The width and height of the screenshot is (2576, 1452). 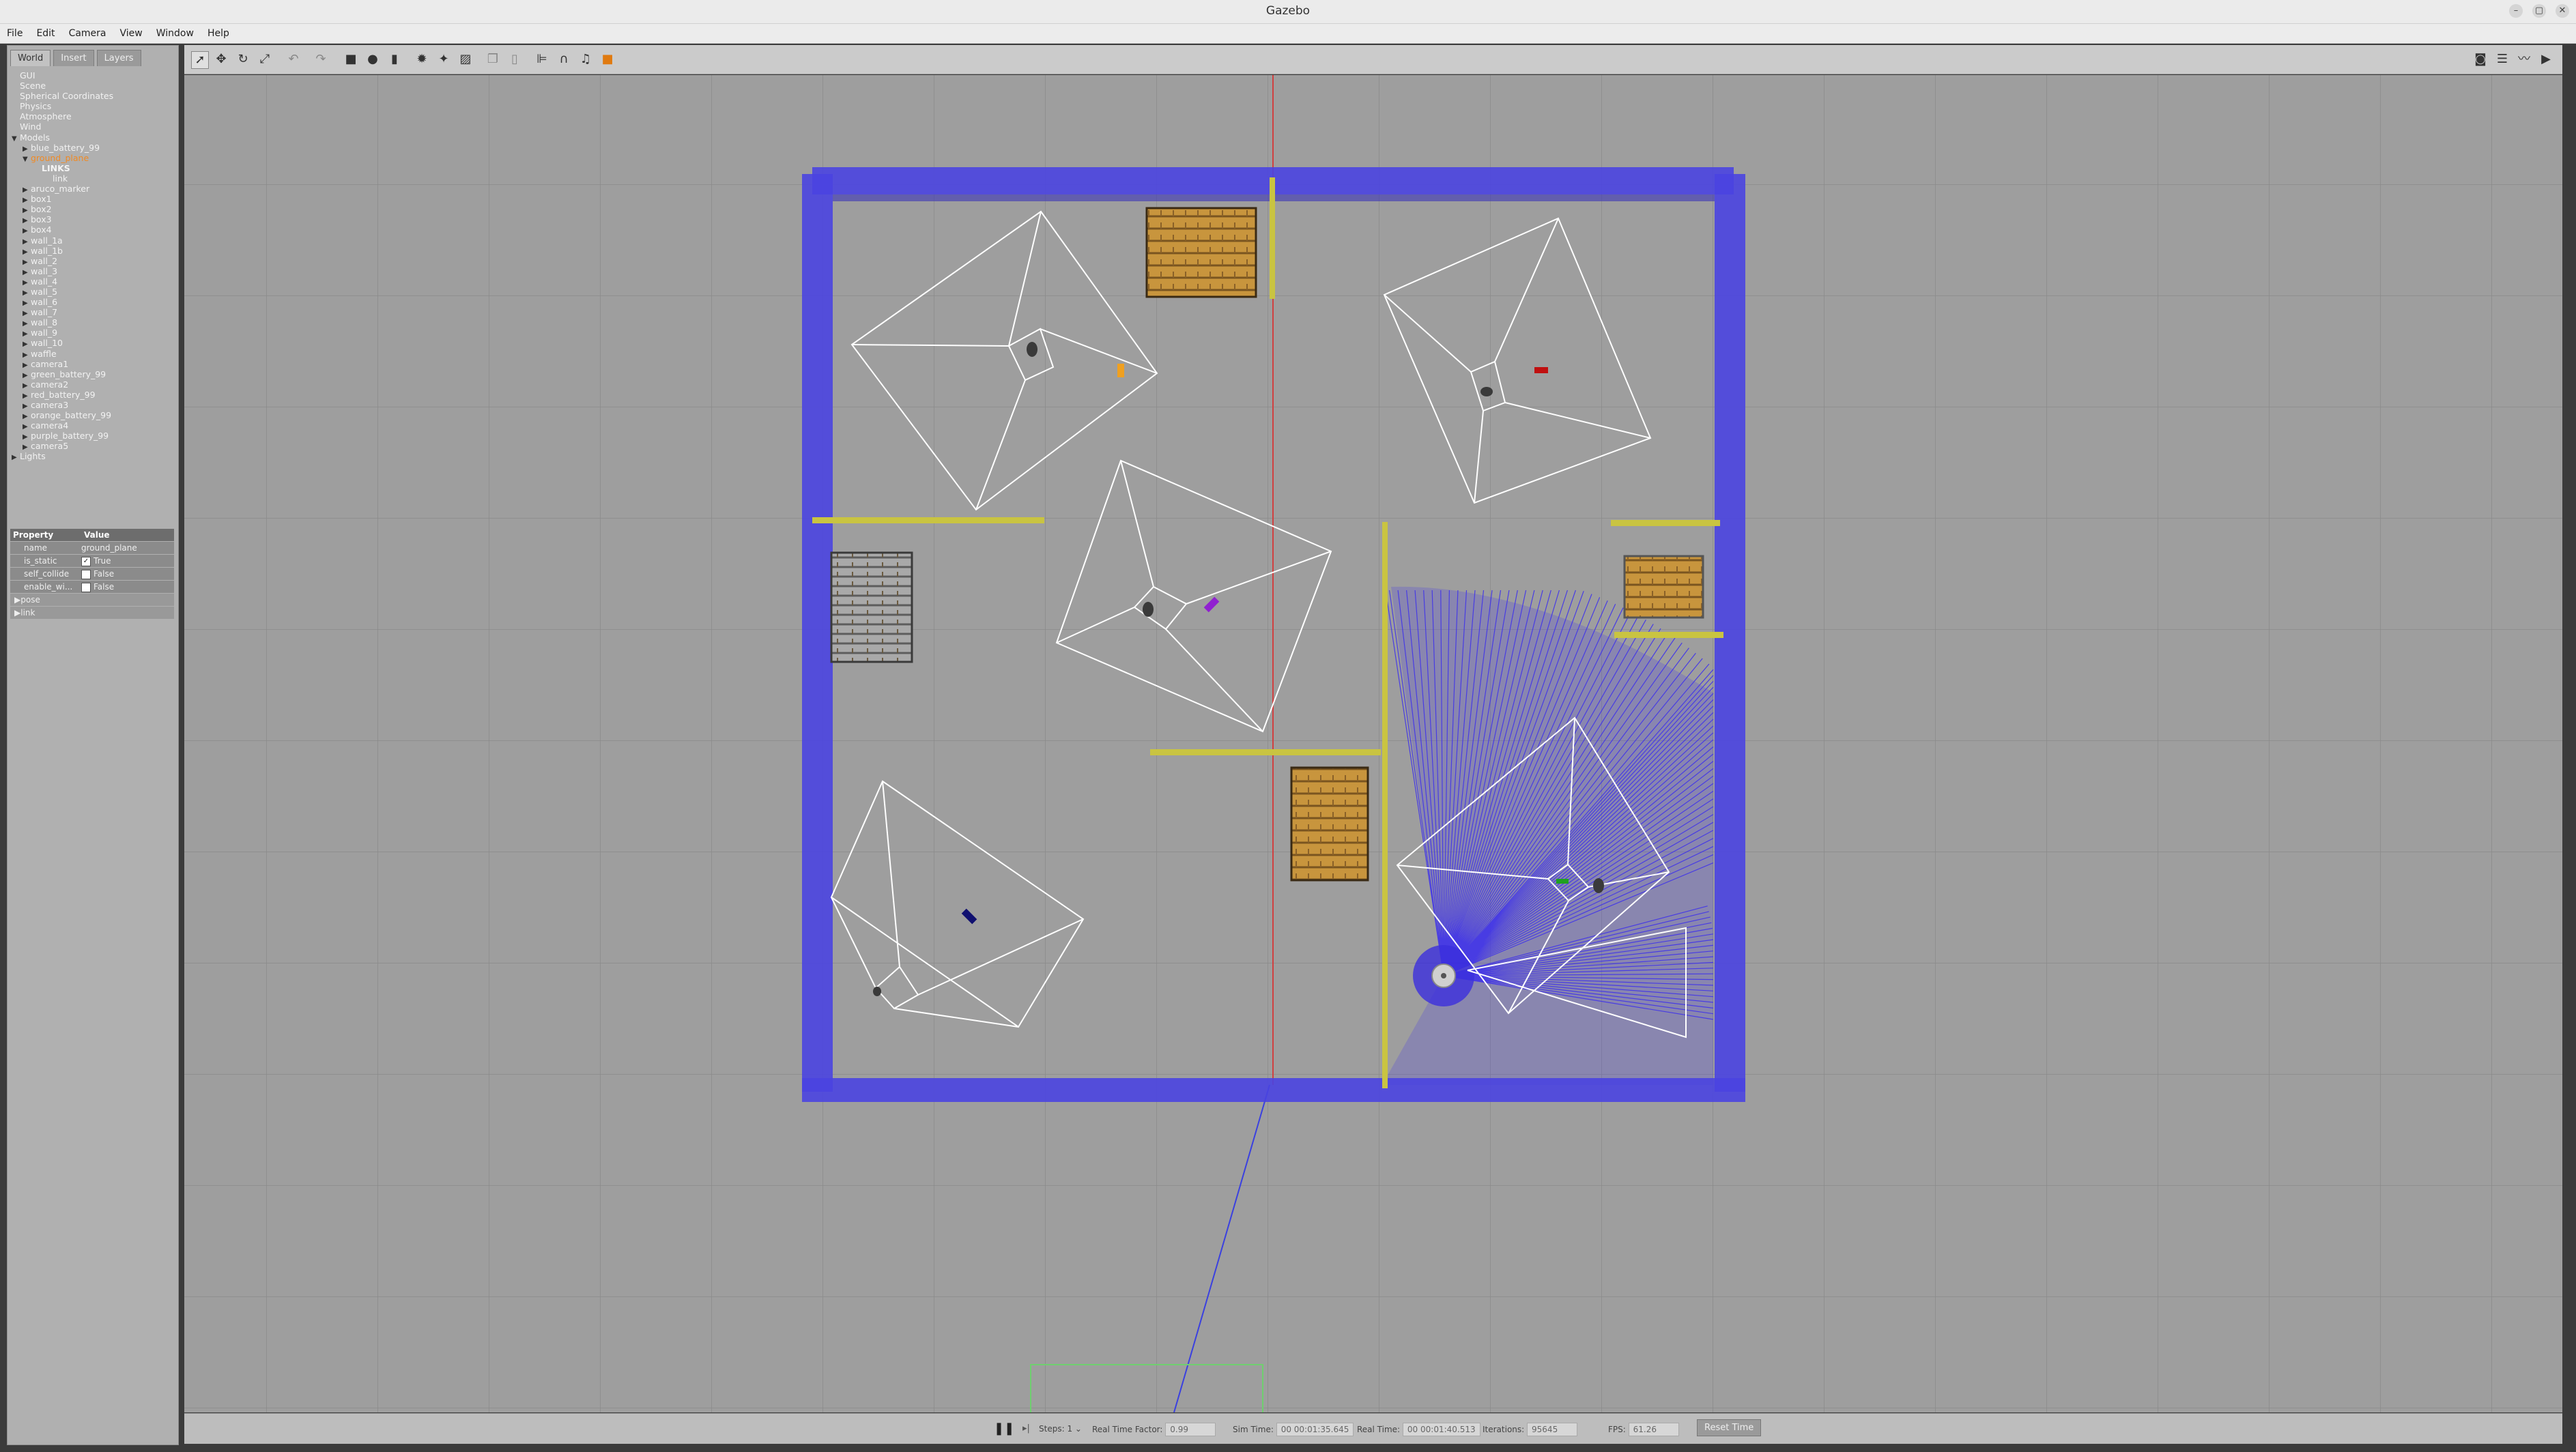 I want to click on property-group-pose: ▶ pose, so click(x=92, y=600).